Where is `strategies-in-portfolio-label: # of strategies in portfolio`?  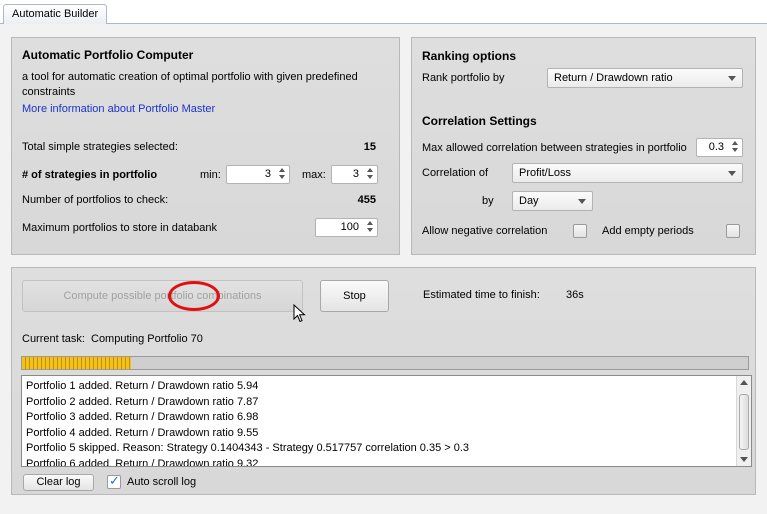 strategies-in-portfolio-label: # of strategies in portfolio is located at coordinates (90, 175).